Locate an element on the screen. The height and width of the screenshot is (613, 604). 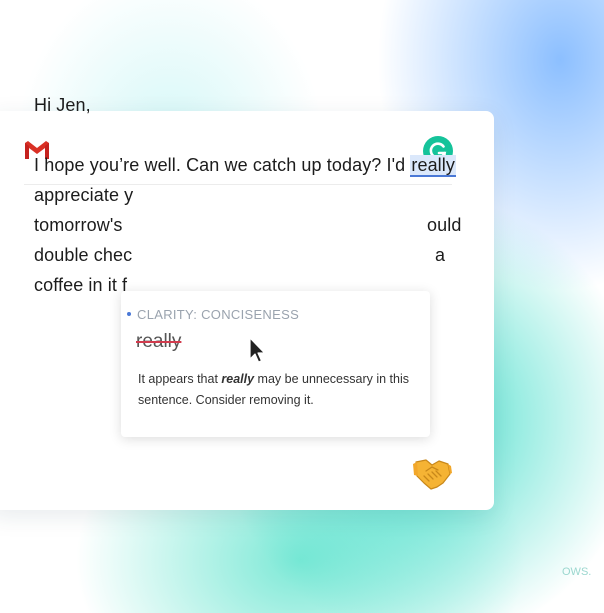
email-text: a is located at coordinates (440, 255).